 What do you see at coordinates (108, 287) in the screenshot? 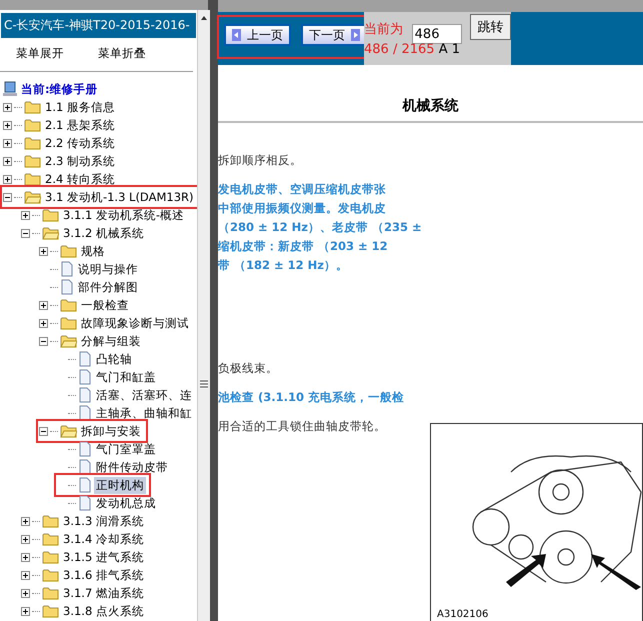
I see `tree-item: 部件分解图` at bounding box center [108, 287].